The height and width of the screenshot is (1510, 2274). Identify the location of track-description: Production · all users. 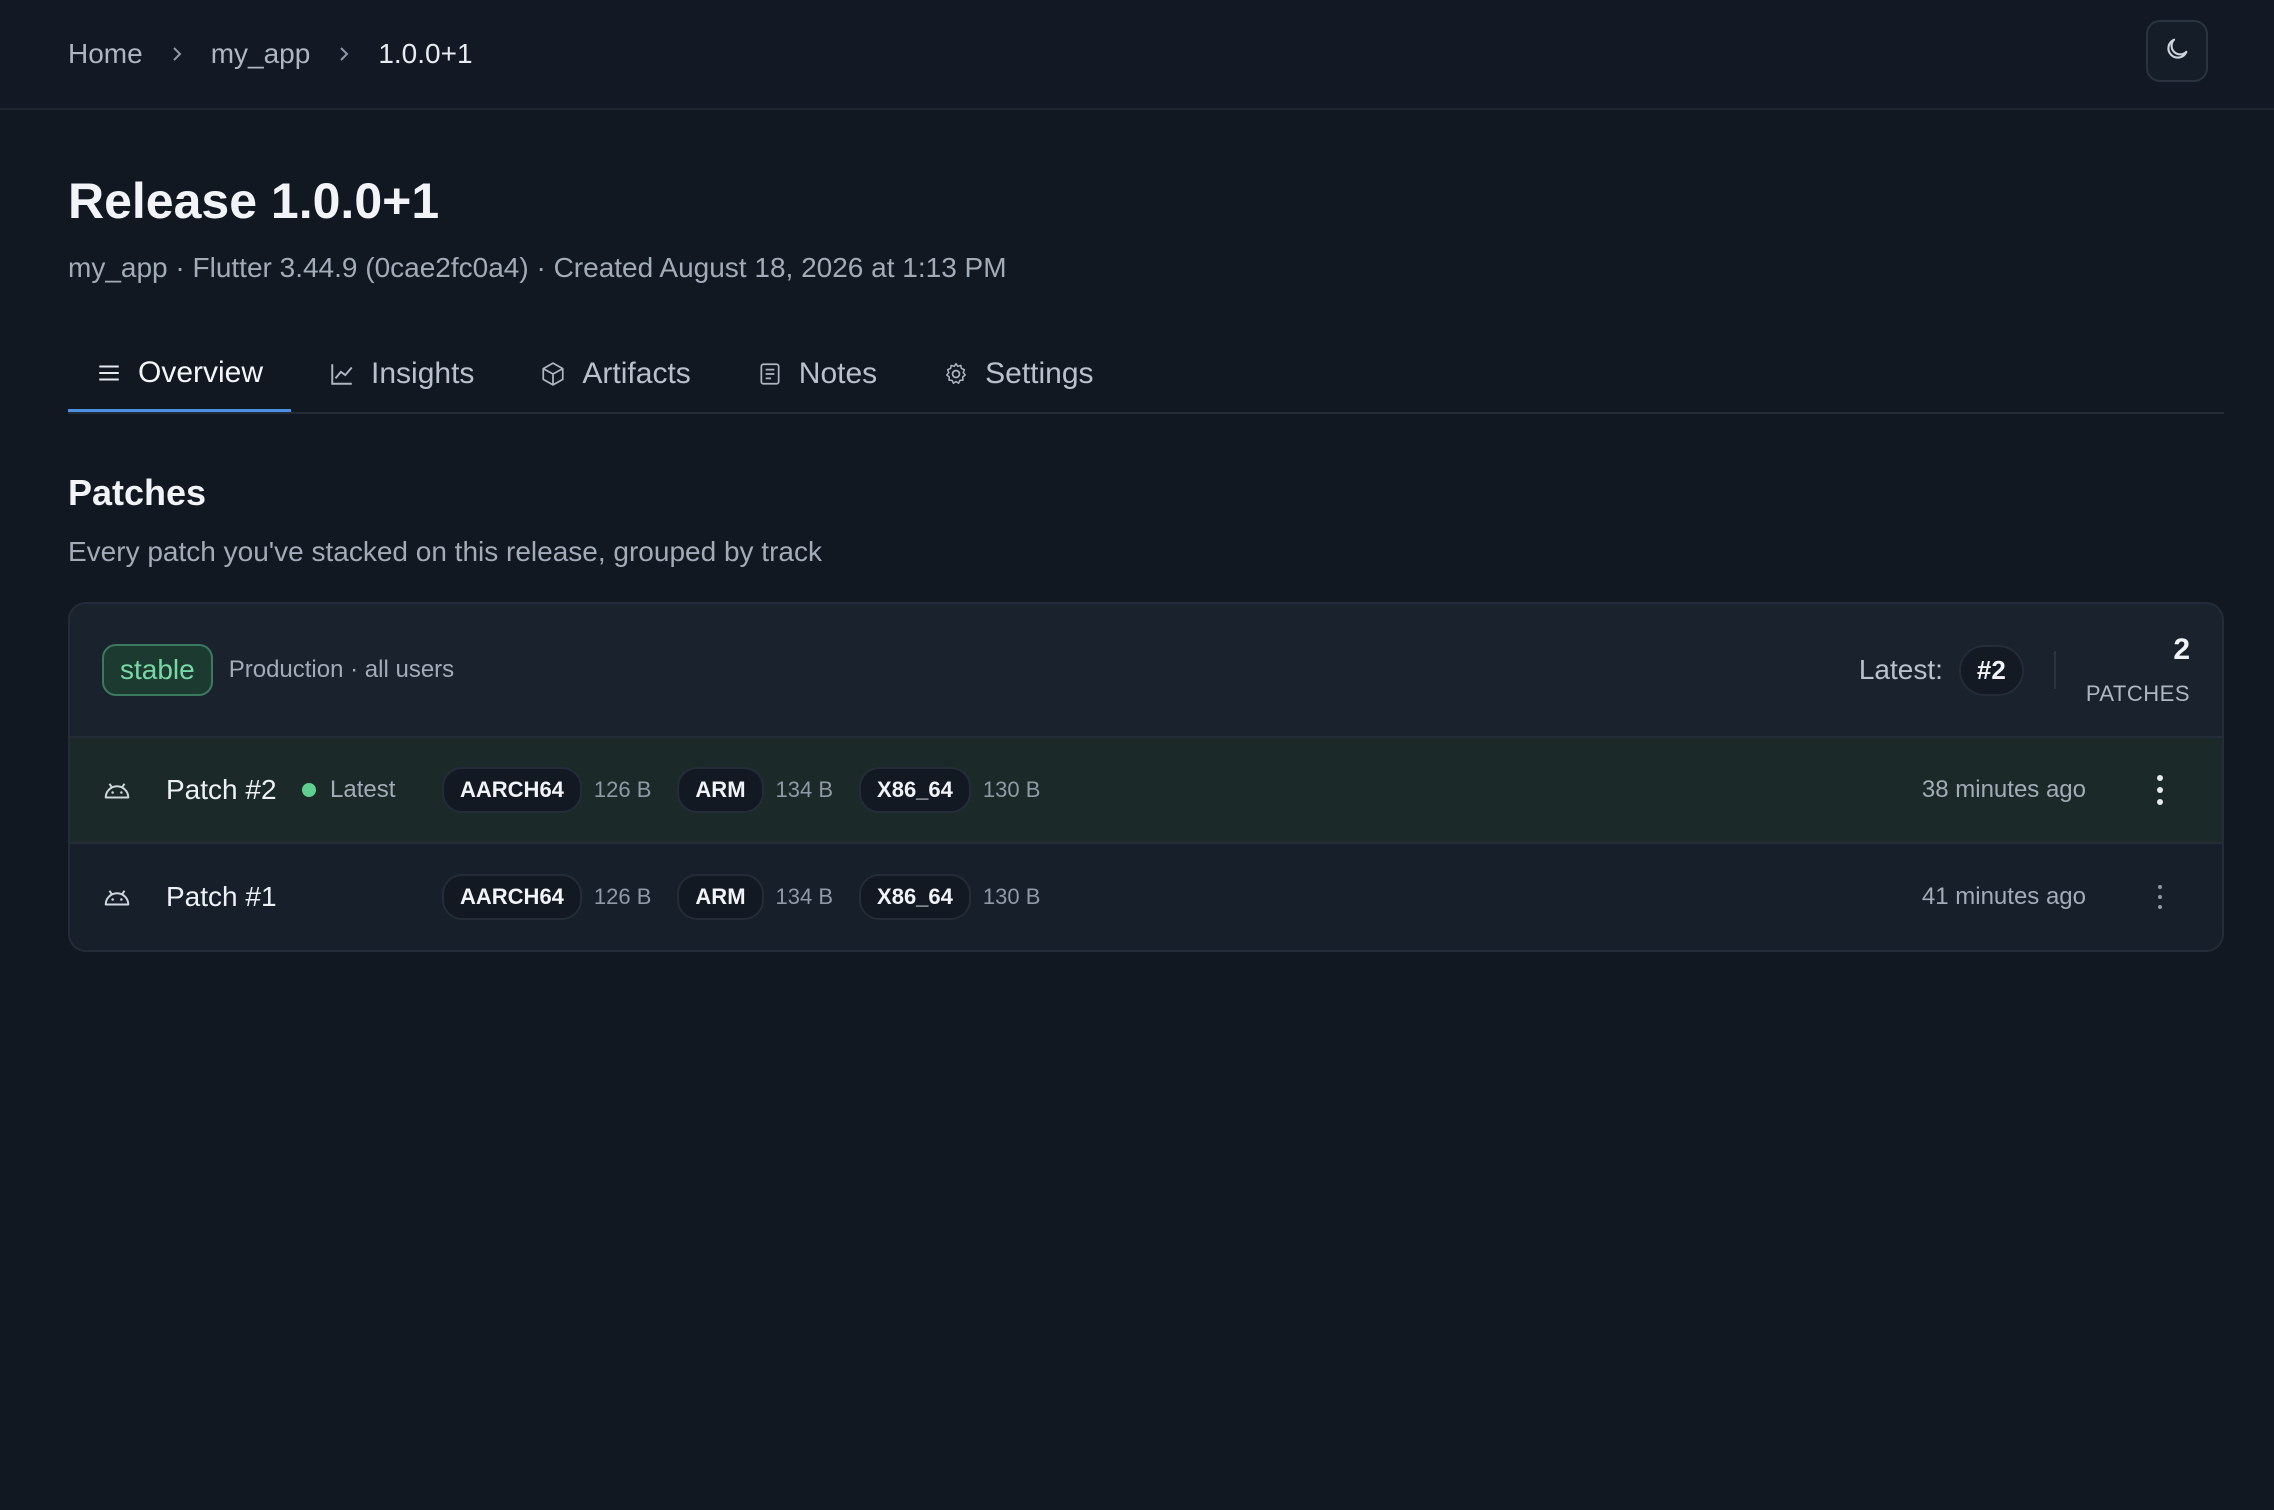
(341, 669).